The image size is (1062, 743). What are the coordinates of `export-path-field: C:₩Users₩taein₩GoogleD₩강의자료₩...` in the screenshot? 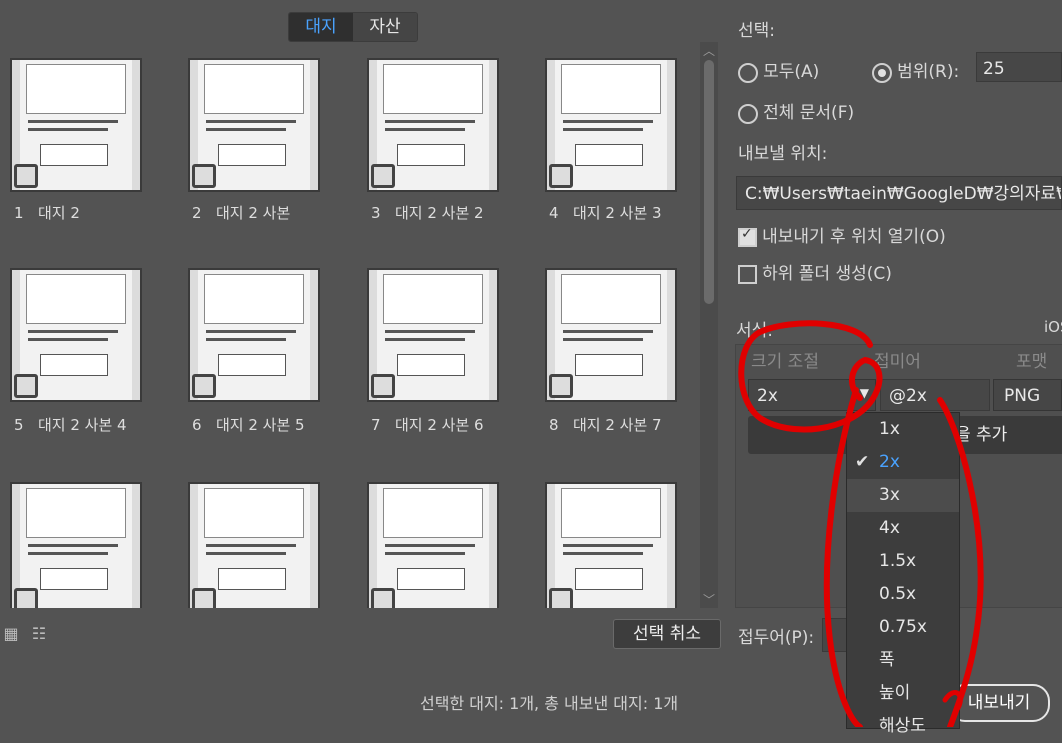 It's located at (899, 193).